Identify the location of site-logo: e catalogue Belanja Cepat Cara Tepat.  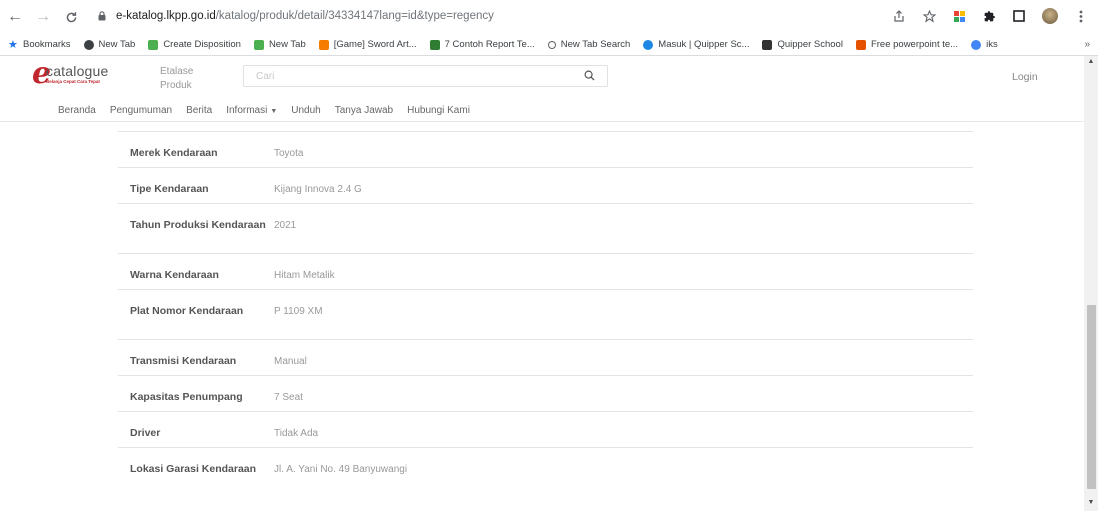
(78, 75).